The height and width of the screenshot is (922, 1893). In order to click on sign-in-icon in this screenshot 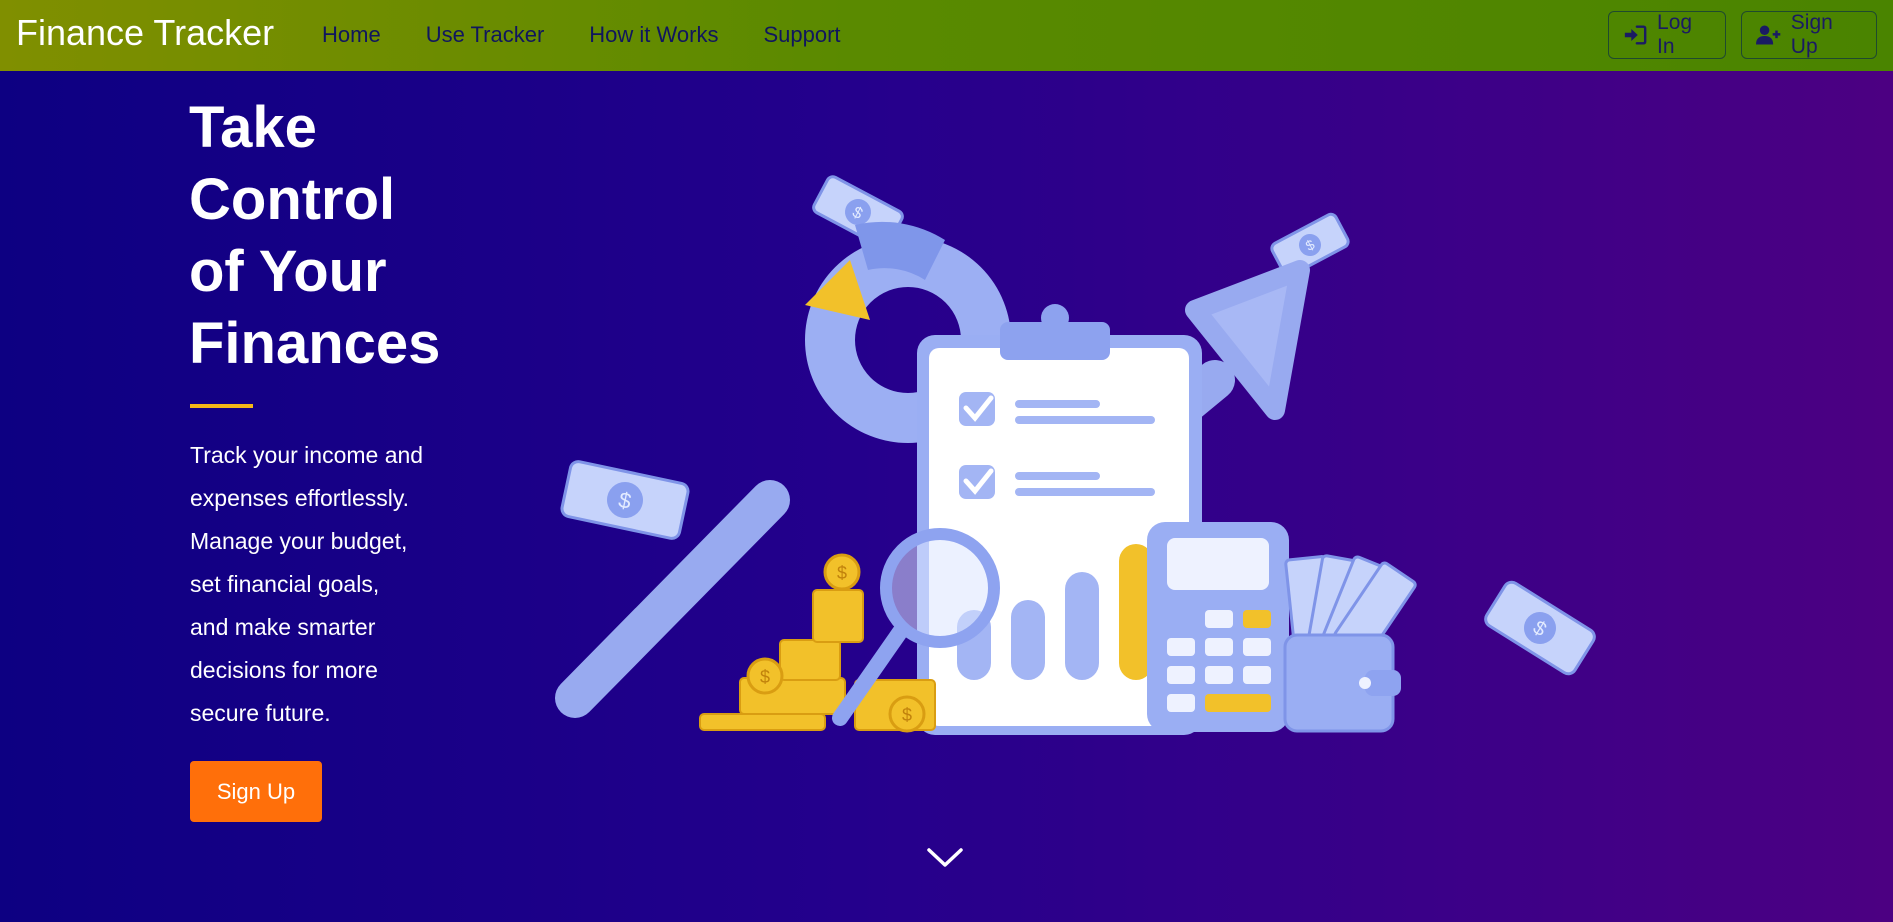, I will do `click(1635, 35)`.